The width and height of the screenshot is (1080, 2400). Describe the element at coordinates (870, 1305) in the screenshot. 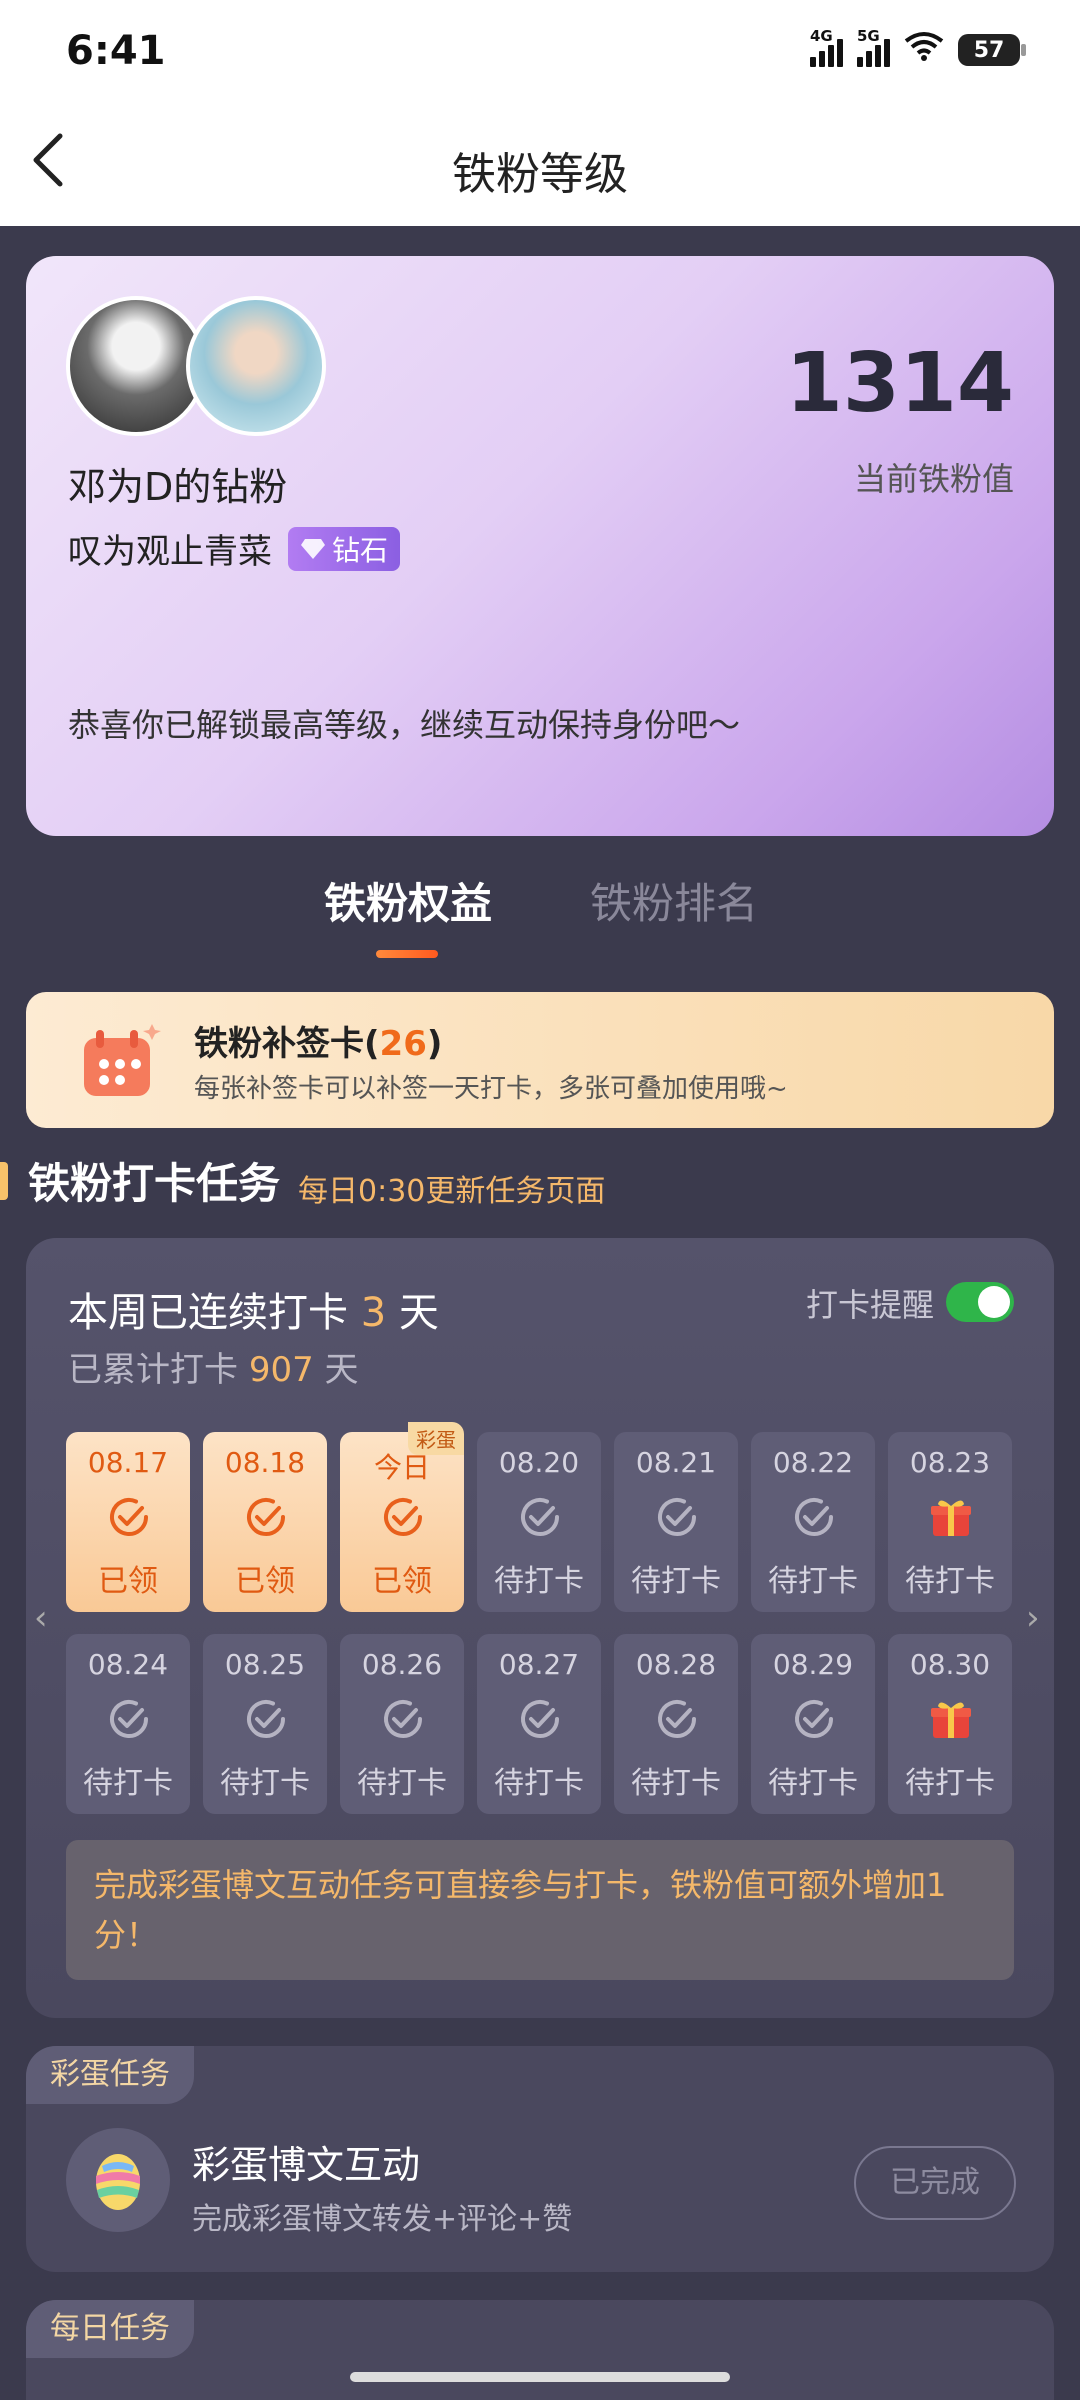

I see `remind-label: 打卡提醒` at that location.